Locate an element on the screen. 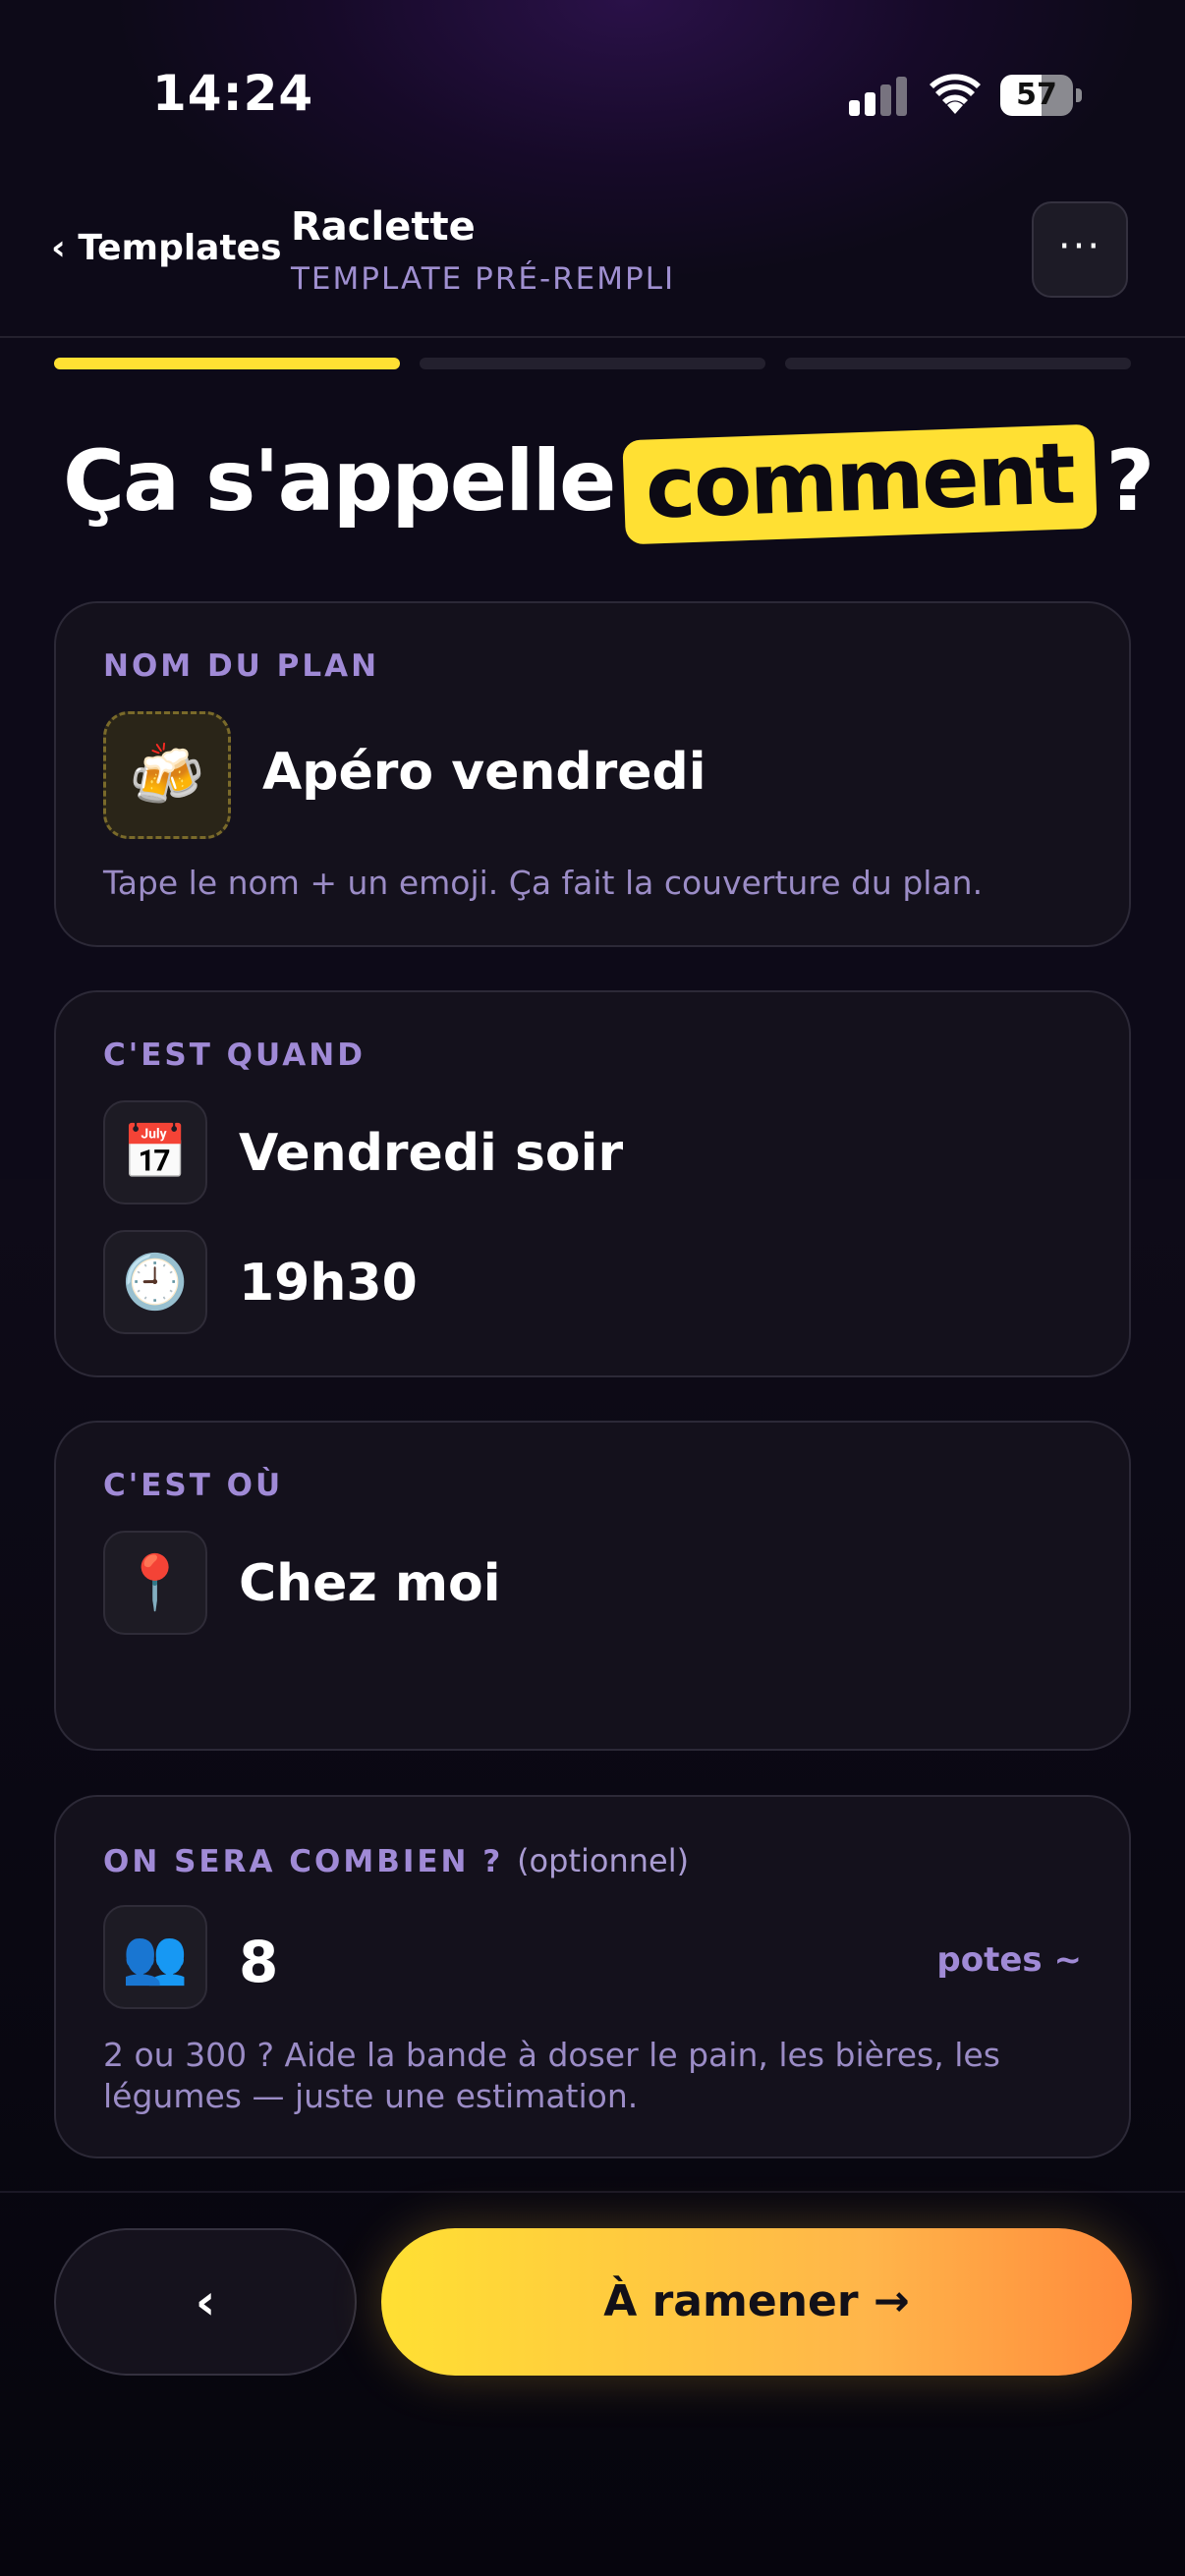 Image resolution: width=1185 pixels, height=2576 pixels. status-time: 14:24 is located at coordinates (233, 93).